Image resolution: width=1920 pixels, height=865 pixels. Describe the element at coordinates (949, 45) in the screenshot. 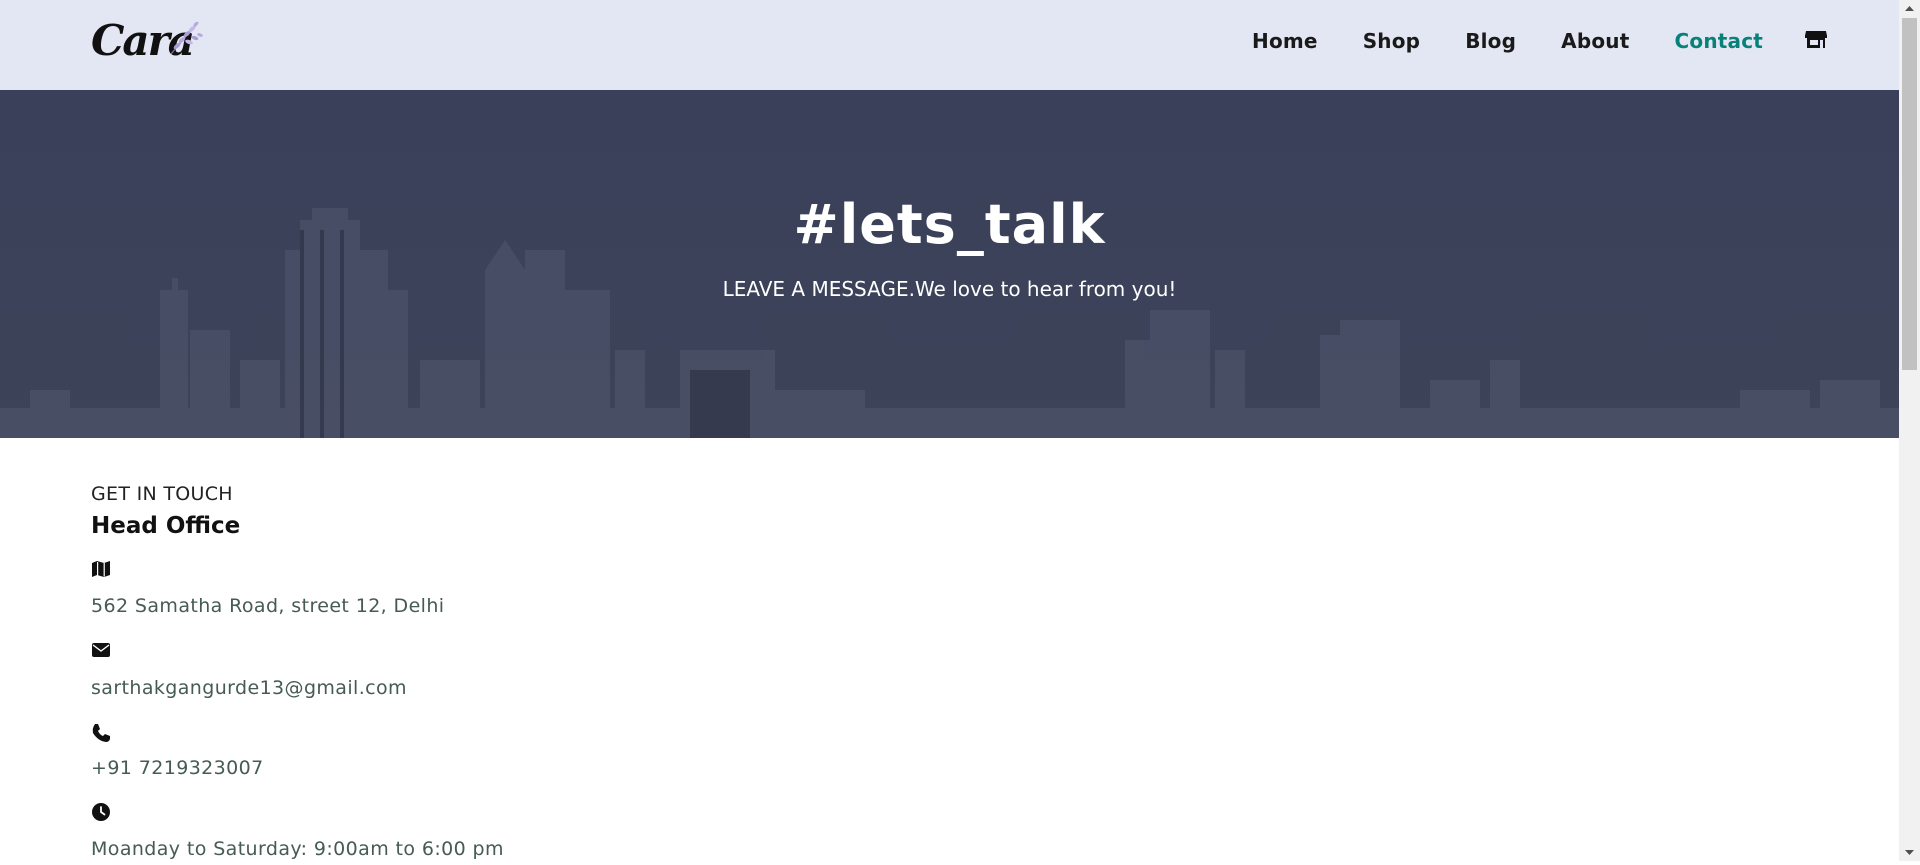

I see `site-header: Cara Home Shop Blog About Contact` at that location.